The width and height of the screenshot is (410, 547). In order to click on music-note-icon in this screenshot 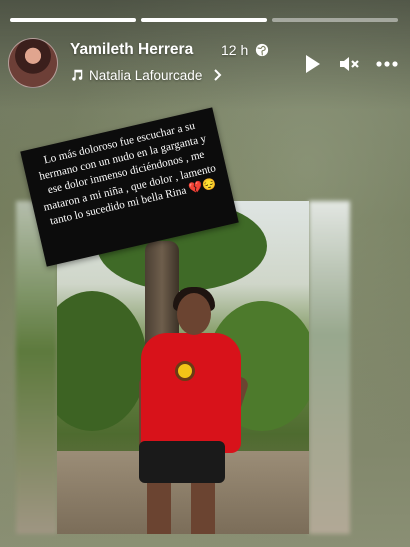, I will do `click(77, 75)`.